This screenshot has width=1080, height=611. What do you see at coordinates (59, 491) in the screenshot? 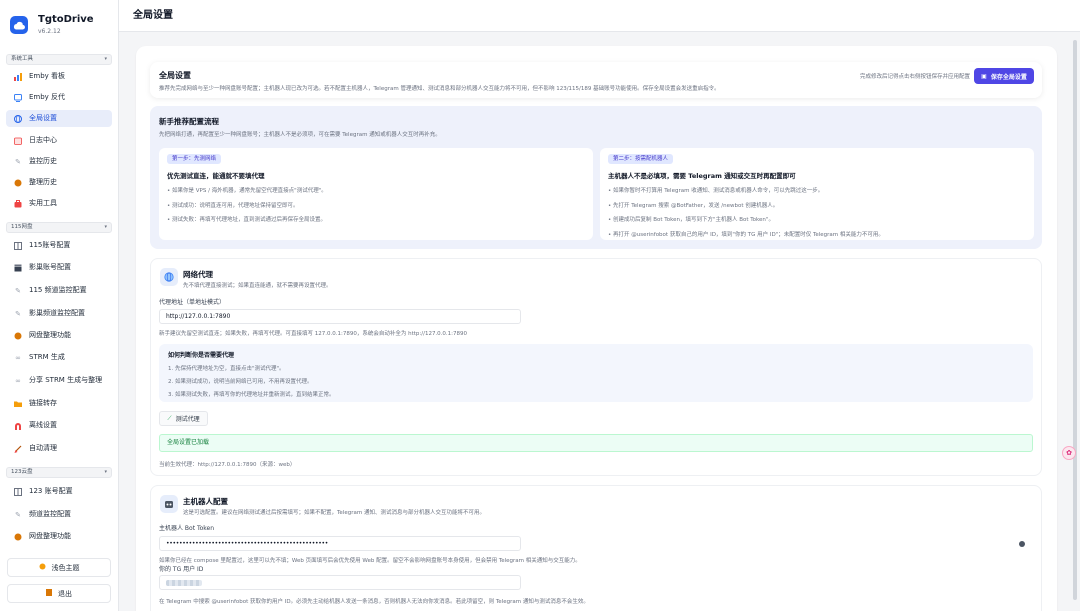
I see `nav-123-account: 123 账号配置` at bounding box center [59, 491].